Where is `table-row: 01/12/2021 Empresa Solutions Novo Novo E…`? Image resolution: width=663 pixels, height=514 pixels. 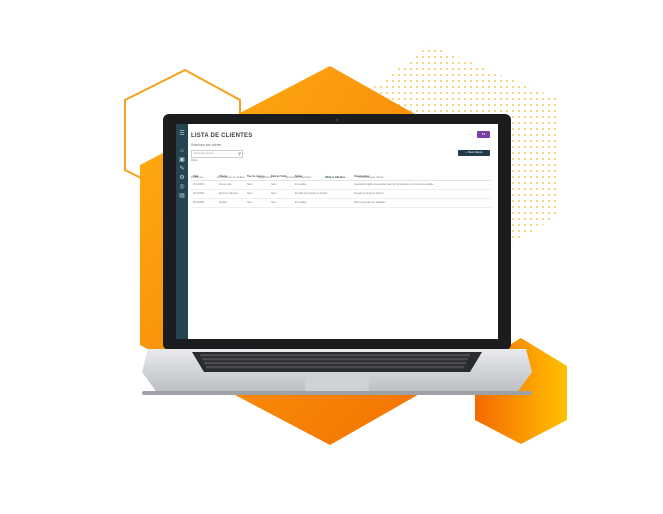 table-row: 01/12/2021 Empresa Solutions Novo Novo E… is located at coordinates (341, 194).